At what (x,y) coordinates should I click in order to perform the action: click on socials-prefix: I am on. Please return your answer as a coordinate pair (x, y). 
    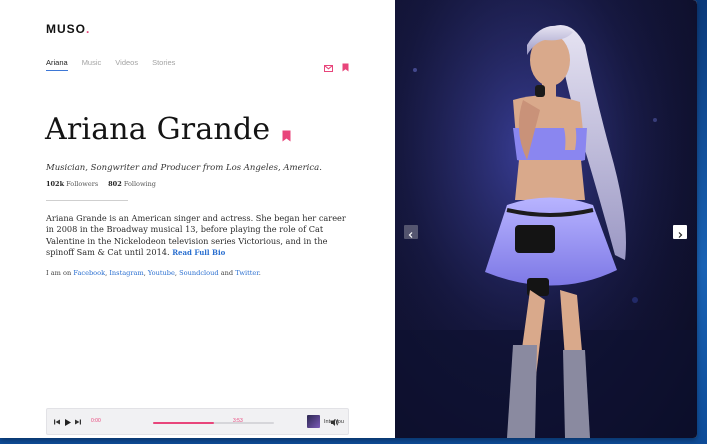
    Looking at the image, I should click on (59, 273).